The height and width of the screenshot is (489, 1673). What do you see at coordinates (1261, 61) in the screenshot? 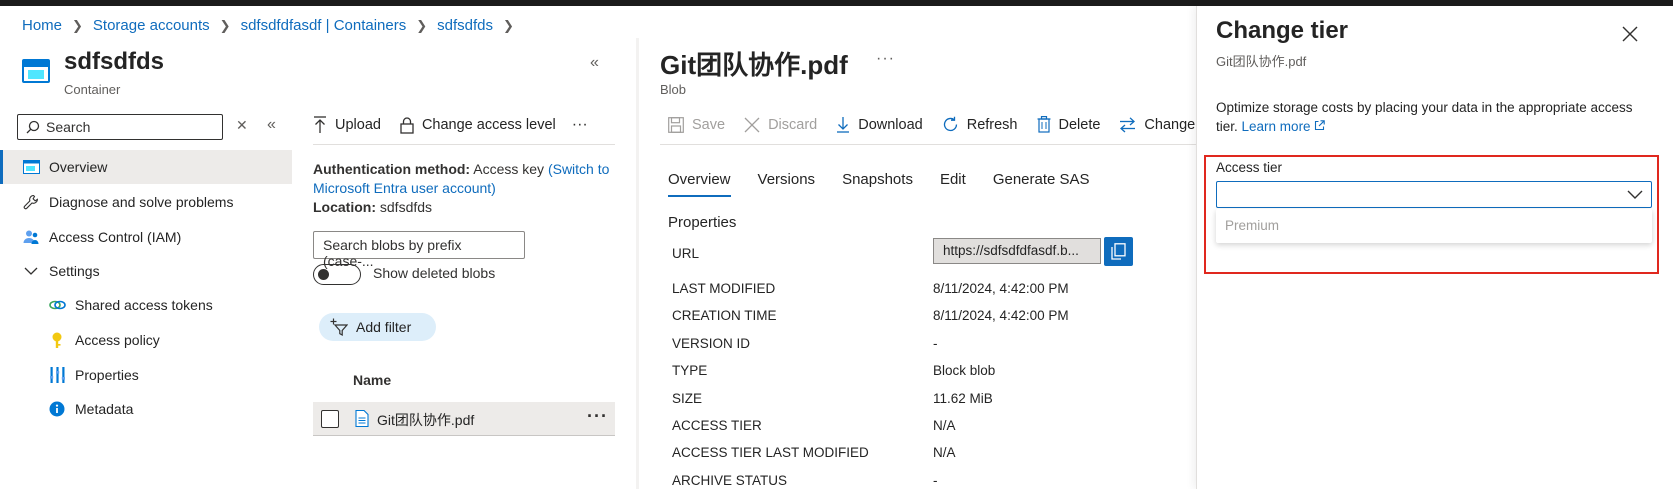
I see `change-tier-subtitle: Git团队协作.pdf` at bounding box center [1261, 61].